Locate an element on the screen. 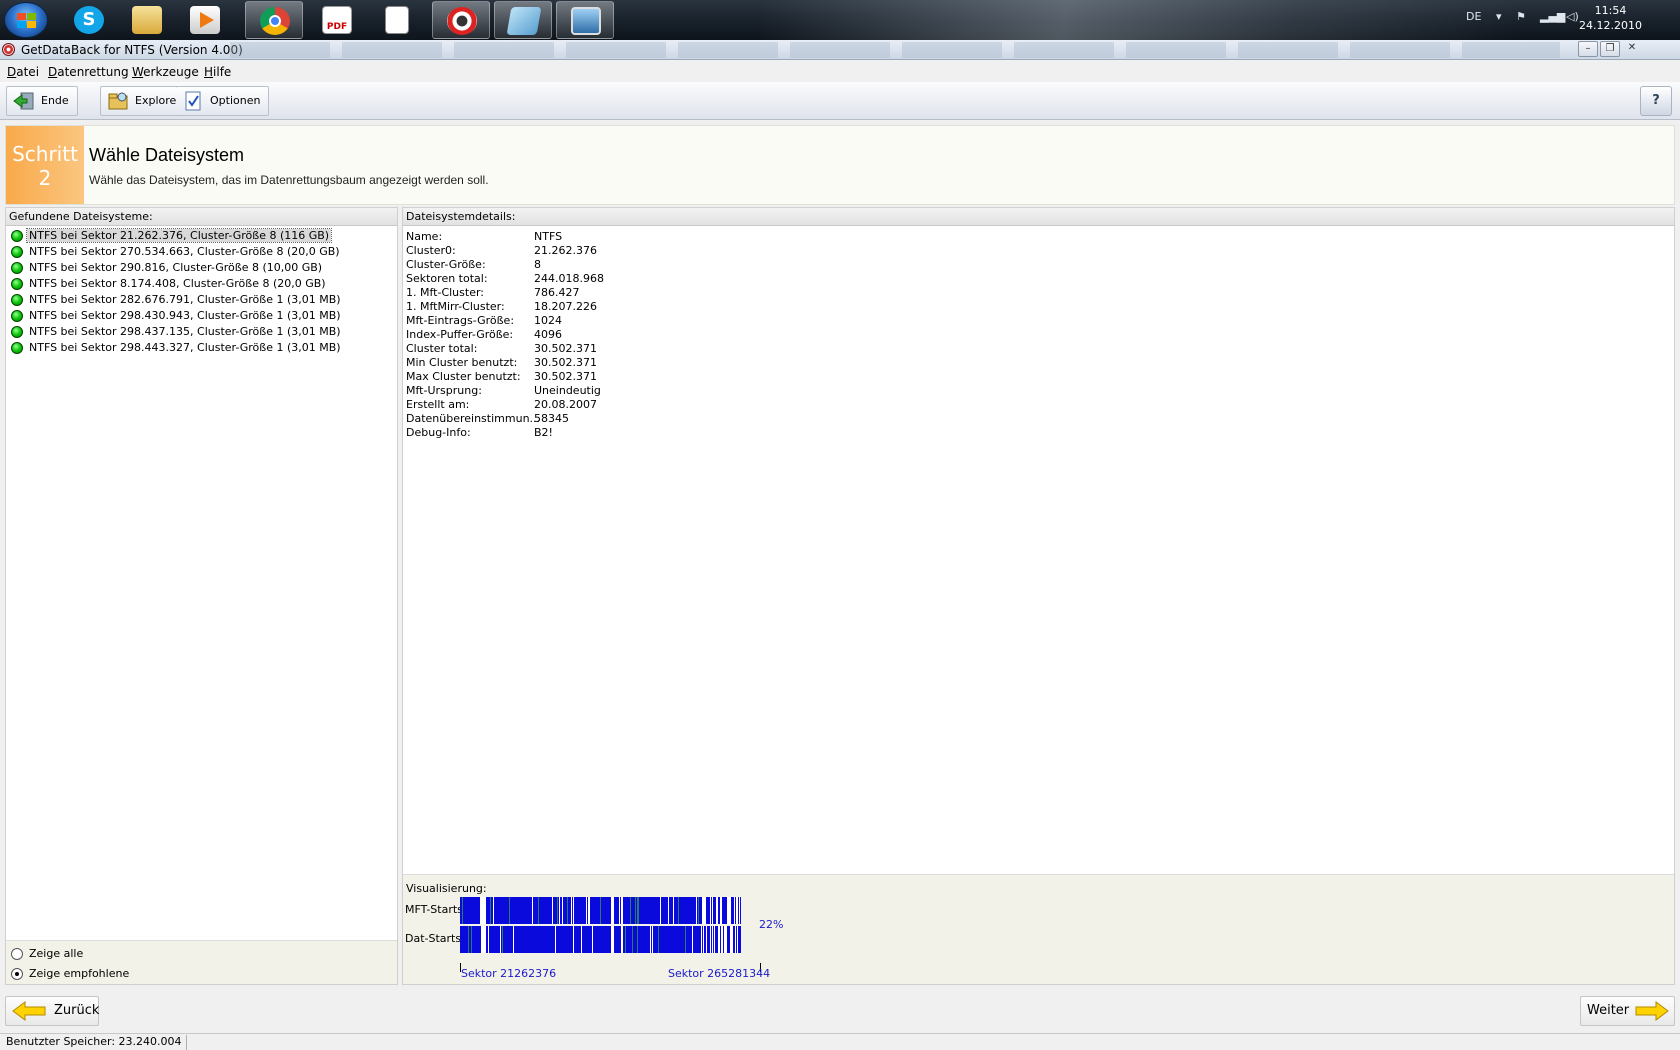  sector-end-label: Sektor 265281344 is located at coordinates (719, 973).